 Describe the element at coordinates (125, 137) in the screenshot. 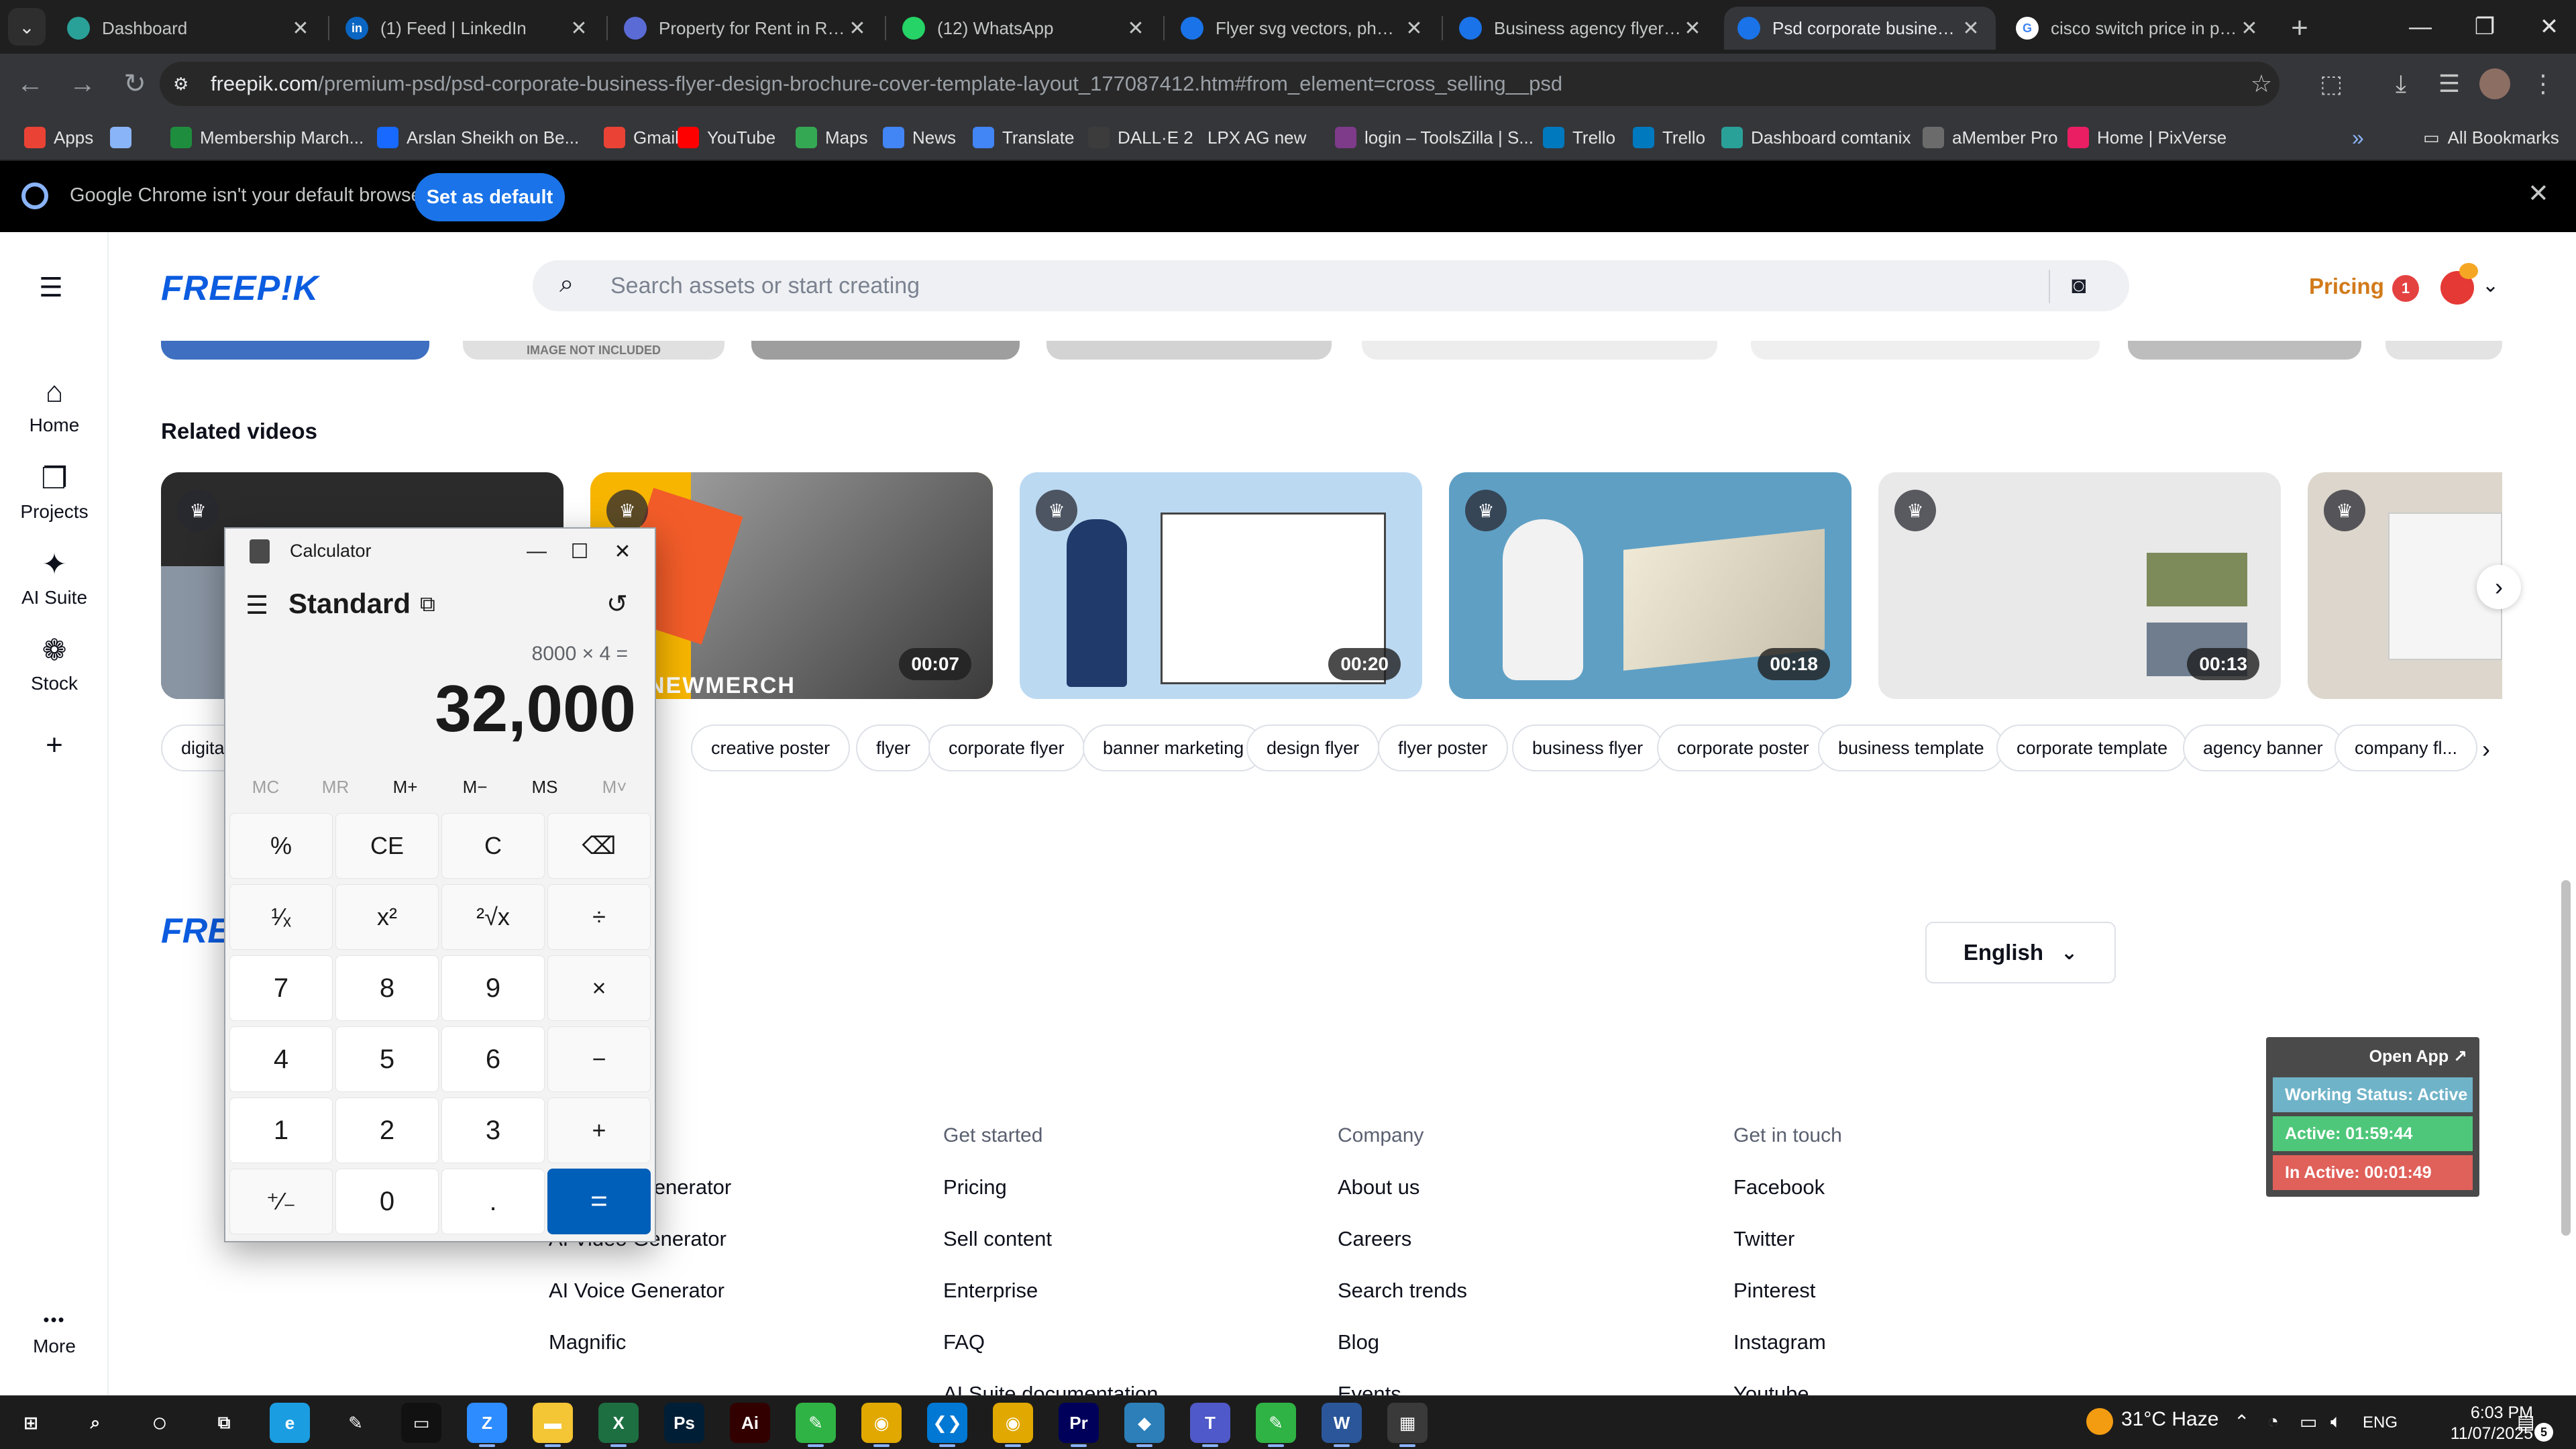

I see `bookmark-item` at that location.